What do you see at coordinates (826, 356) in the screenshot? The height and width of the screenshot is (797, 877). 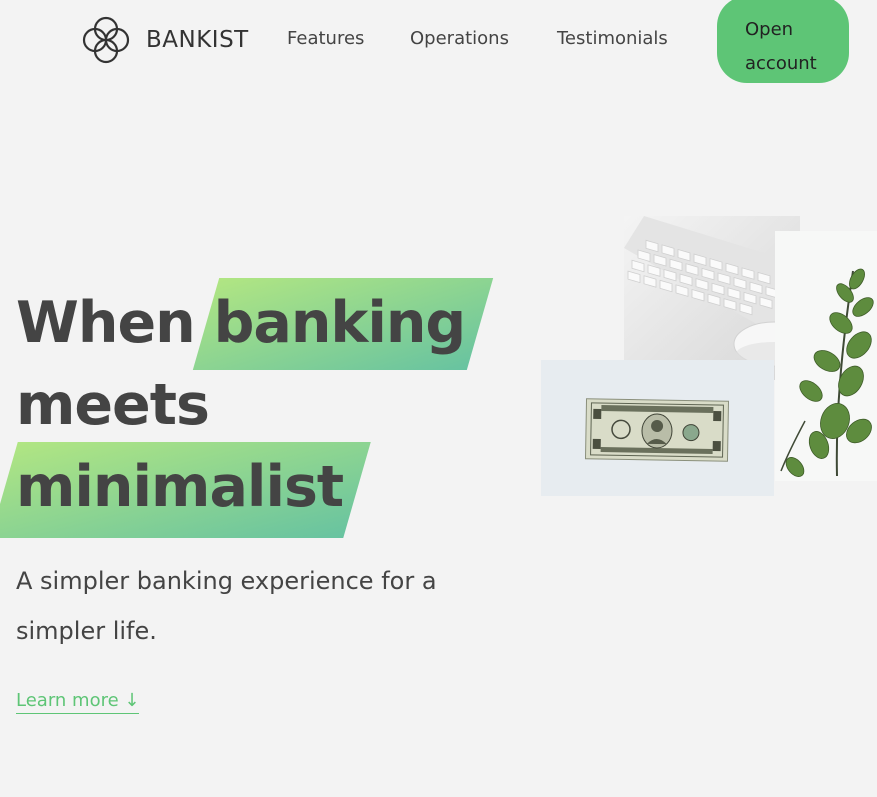 I see `plant-image` at bounding box center [826, 356].